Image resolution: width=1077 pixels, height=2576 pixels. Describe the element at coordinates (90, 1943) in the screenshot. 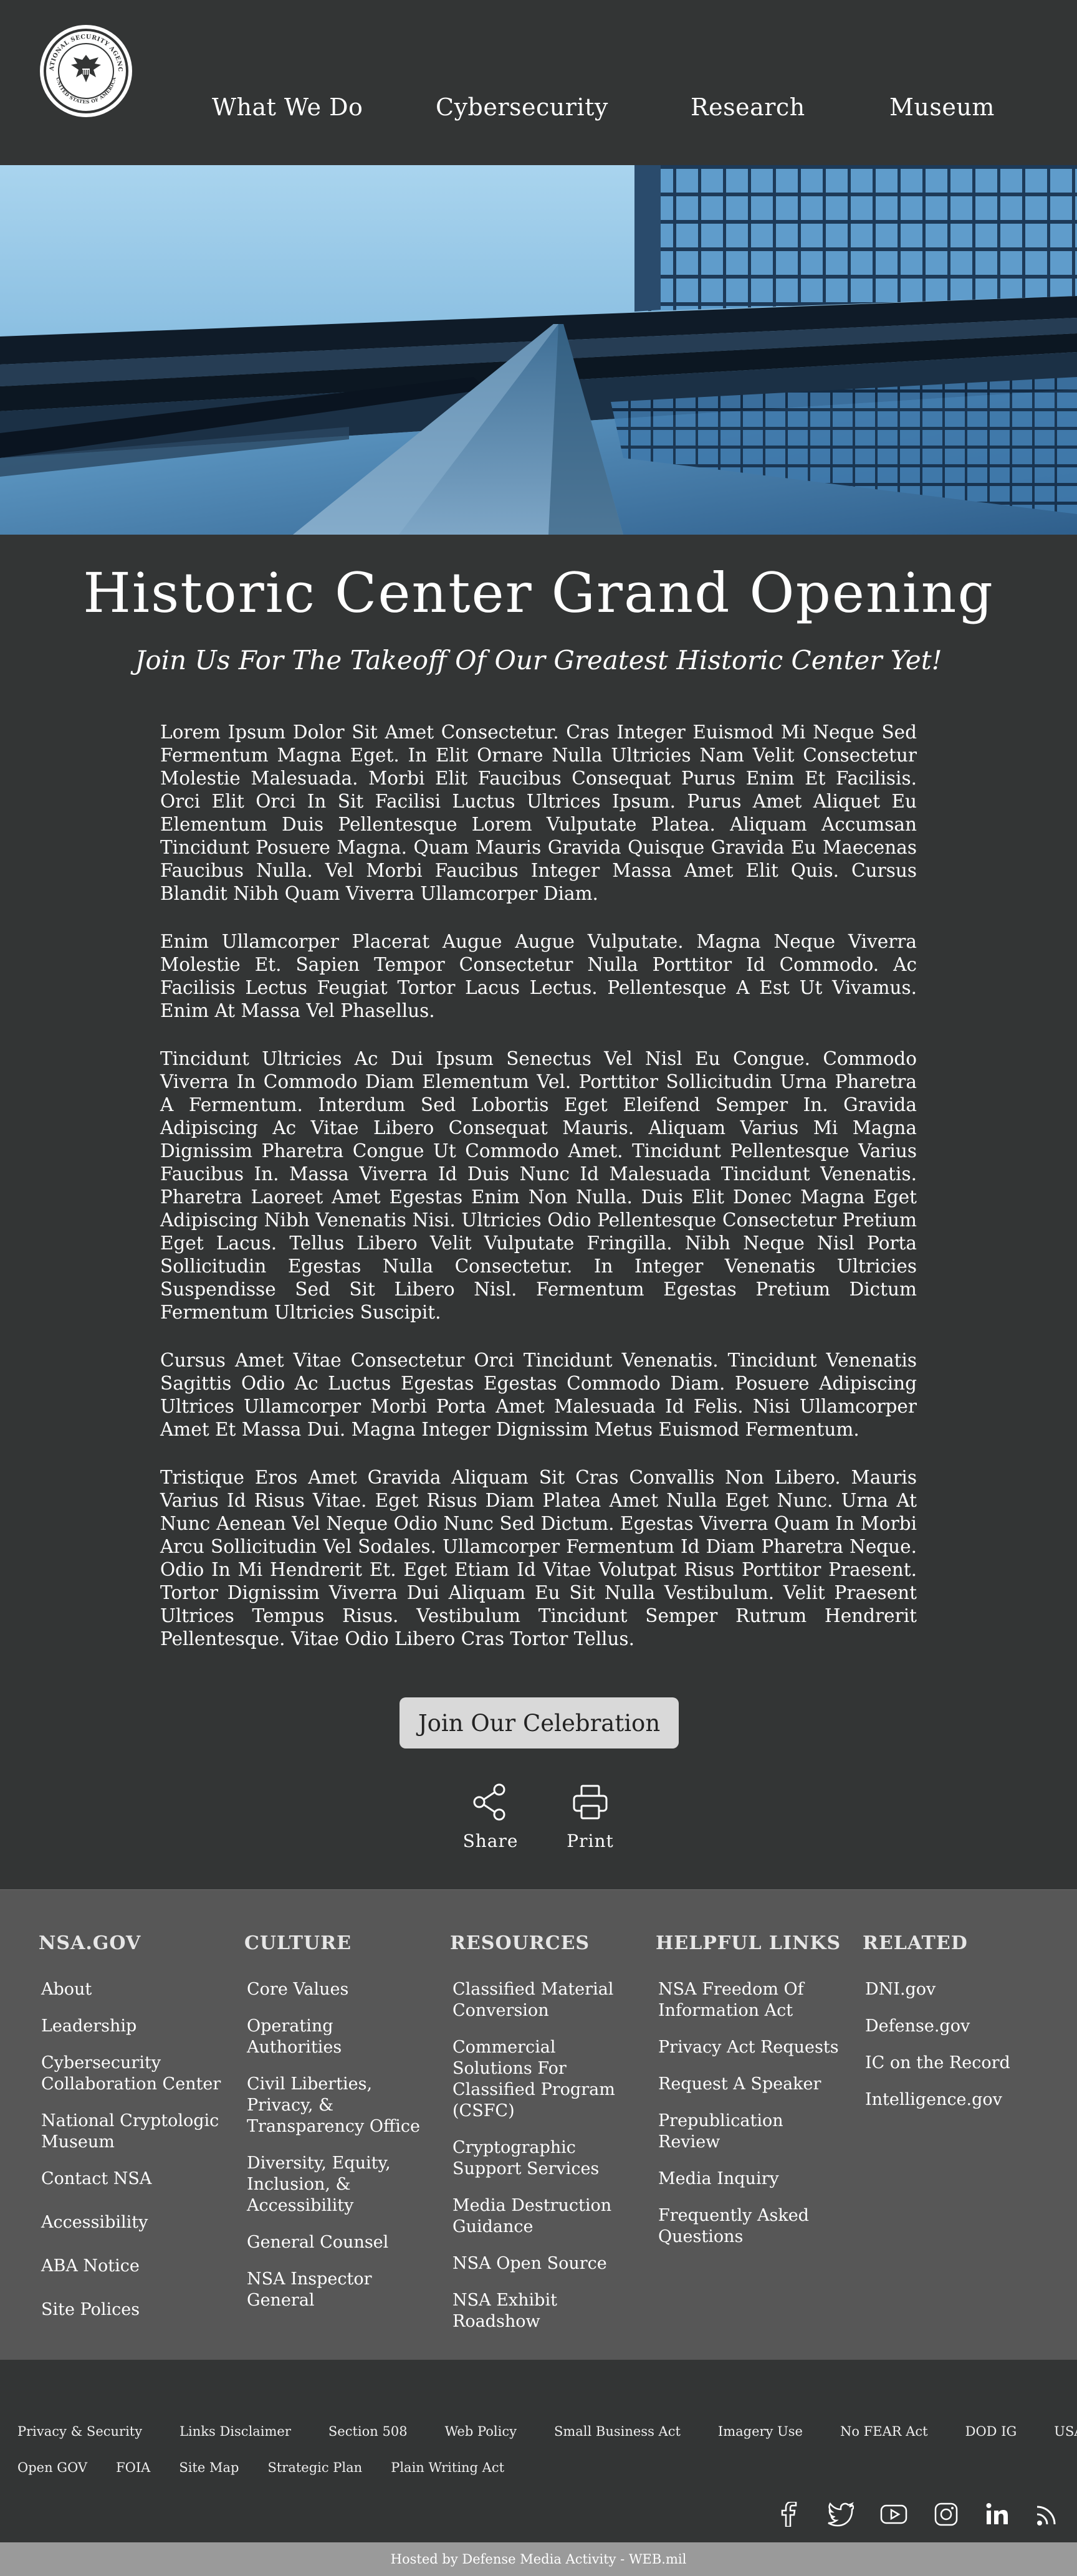

I see `footer-heading: NSA.GOV` at that location.